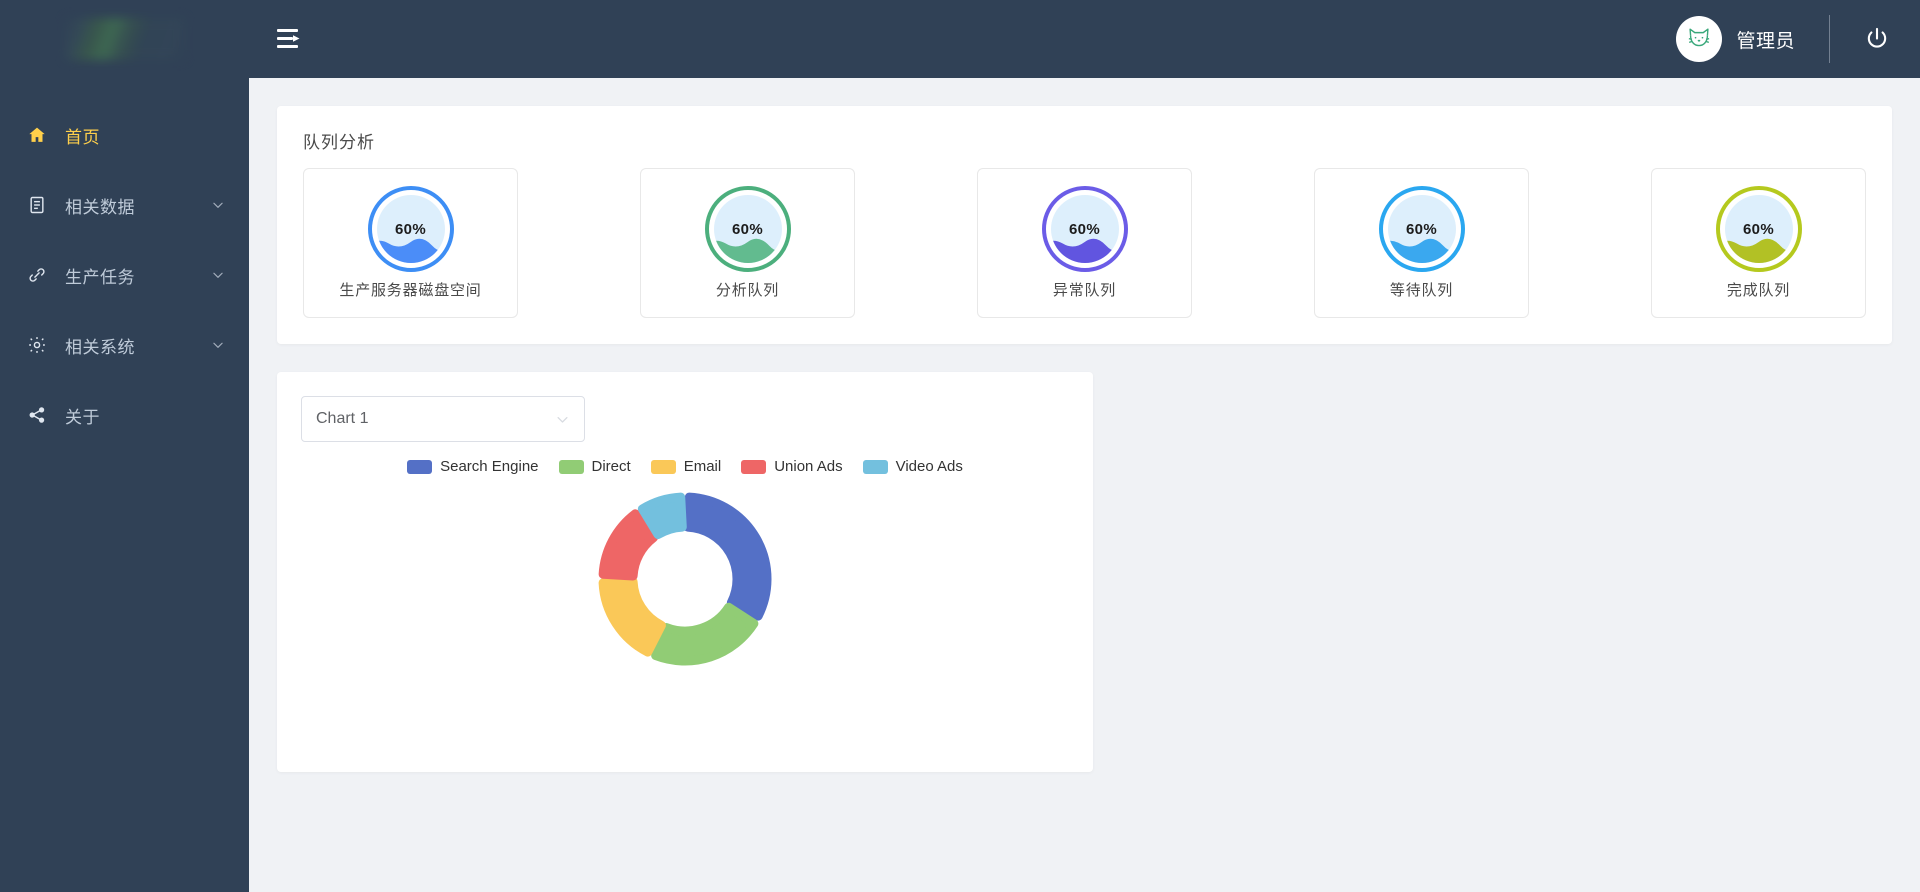 This screenshot has height=892, width=1920. I want to click on header-divider, so click(1829, 39).